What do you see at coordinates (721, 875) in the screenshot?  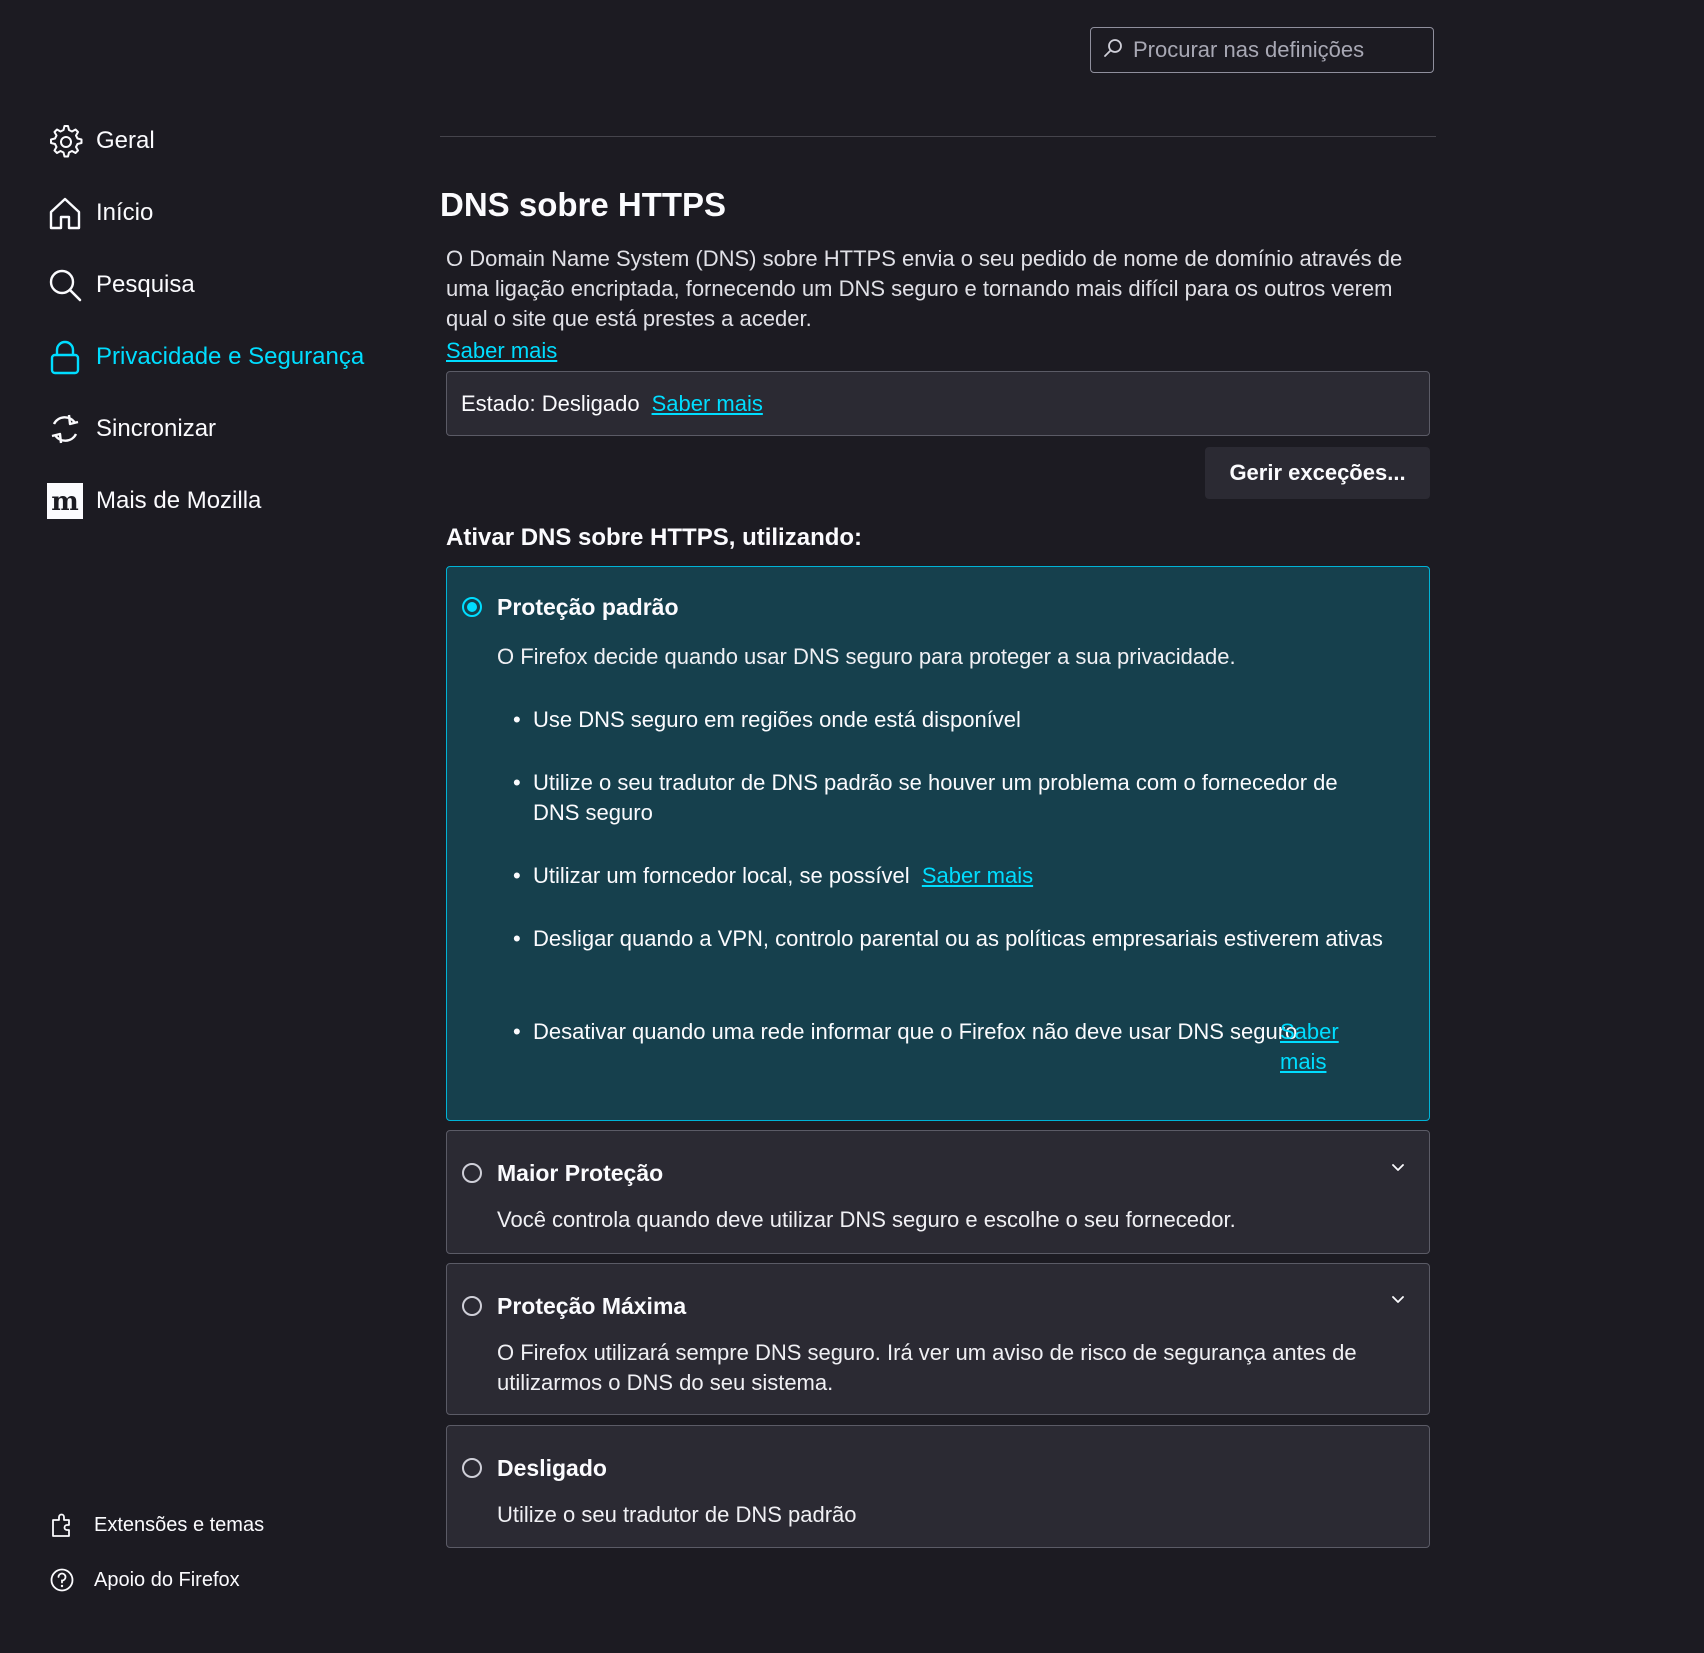 I see `bullet-text: Utilizar um forncedor local, se possível` at bounding box center [721, 875].